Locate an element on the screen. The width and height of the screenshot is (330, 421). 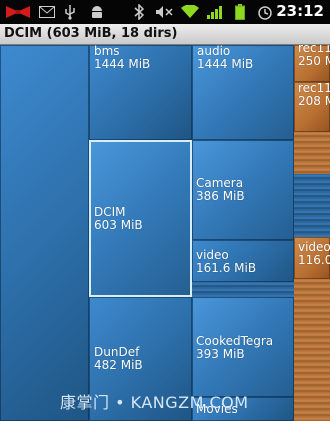
tile-size: 250 M is located at coordinates (314, 61).